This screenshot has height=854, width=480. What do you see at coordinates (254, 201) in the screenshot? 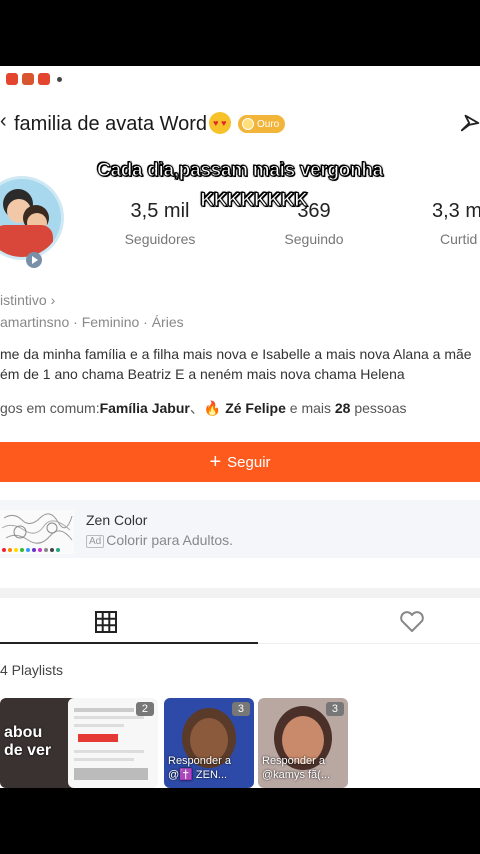
I see `overlay-caption-line2: KKKKKKKK` at bounding box center [254, 201].